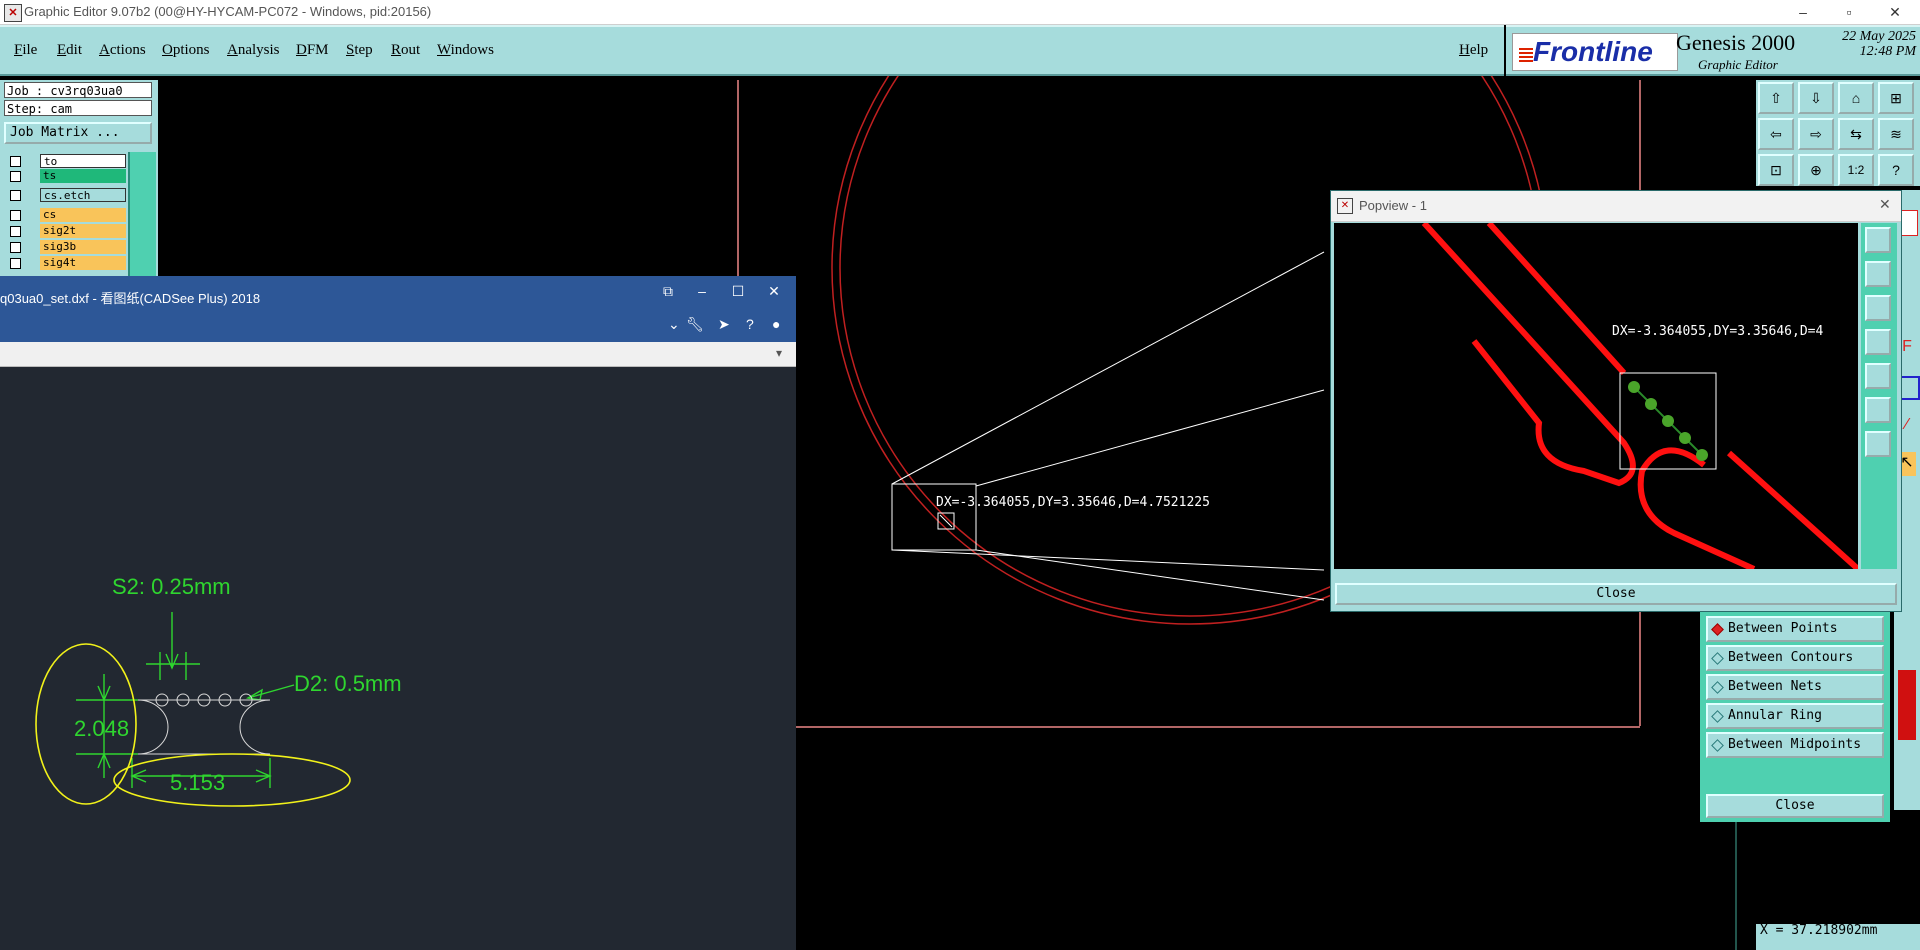  I want to click on layer-row: cs, so click(65, 215).